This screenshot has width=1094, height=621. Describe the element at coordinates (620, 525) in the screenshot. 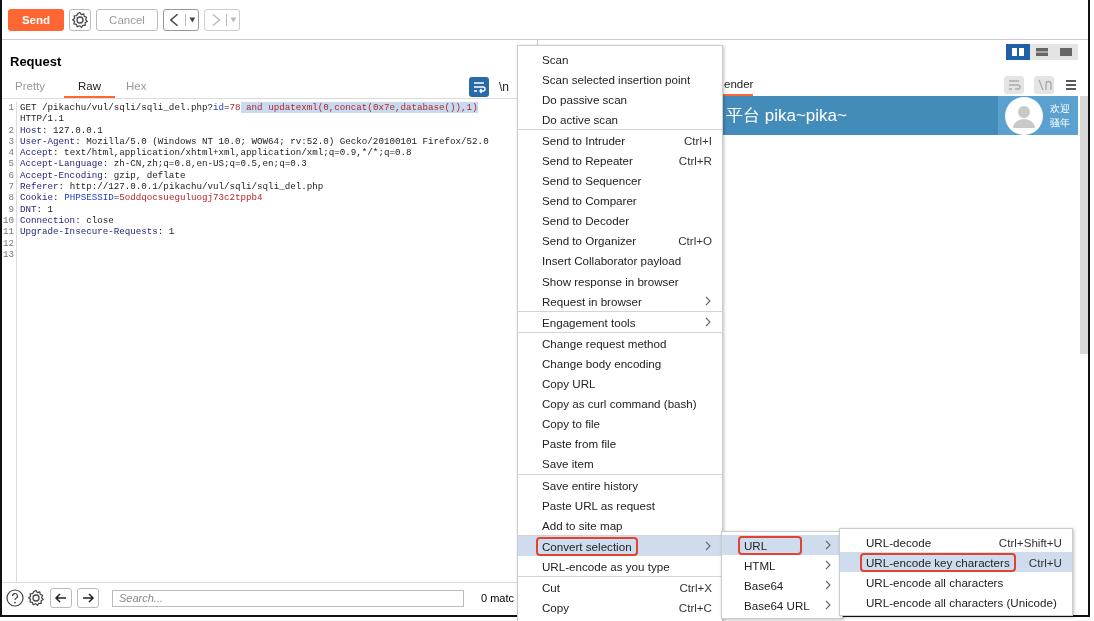

I see `menu-item: Add to site map` at that location.